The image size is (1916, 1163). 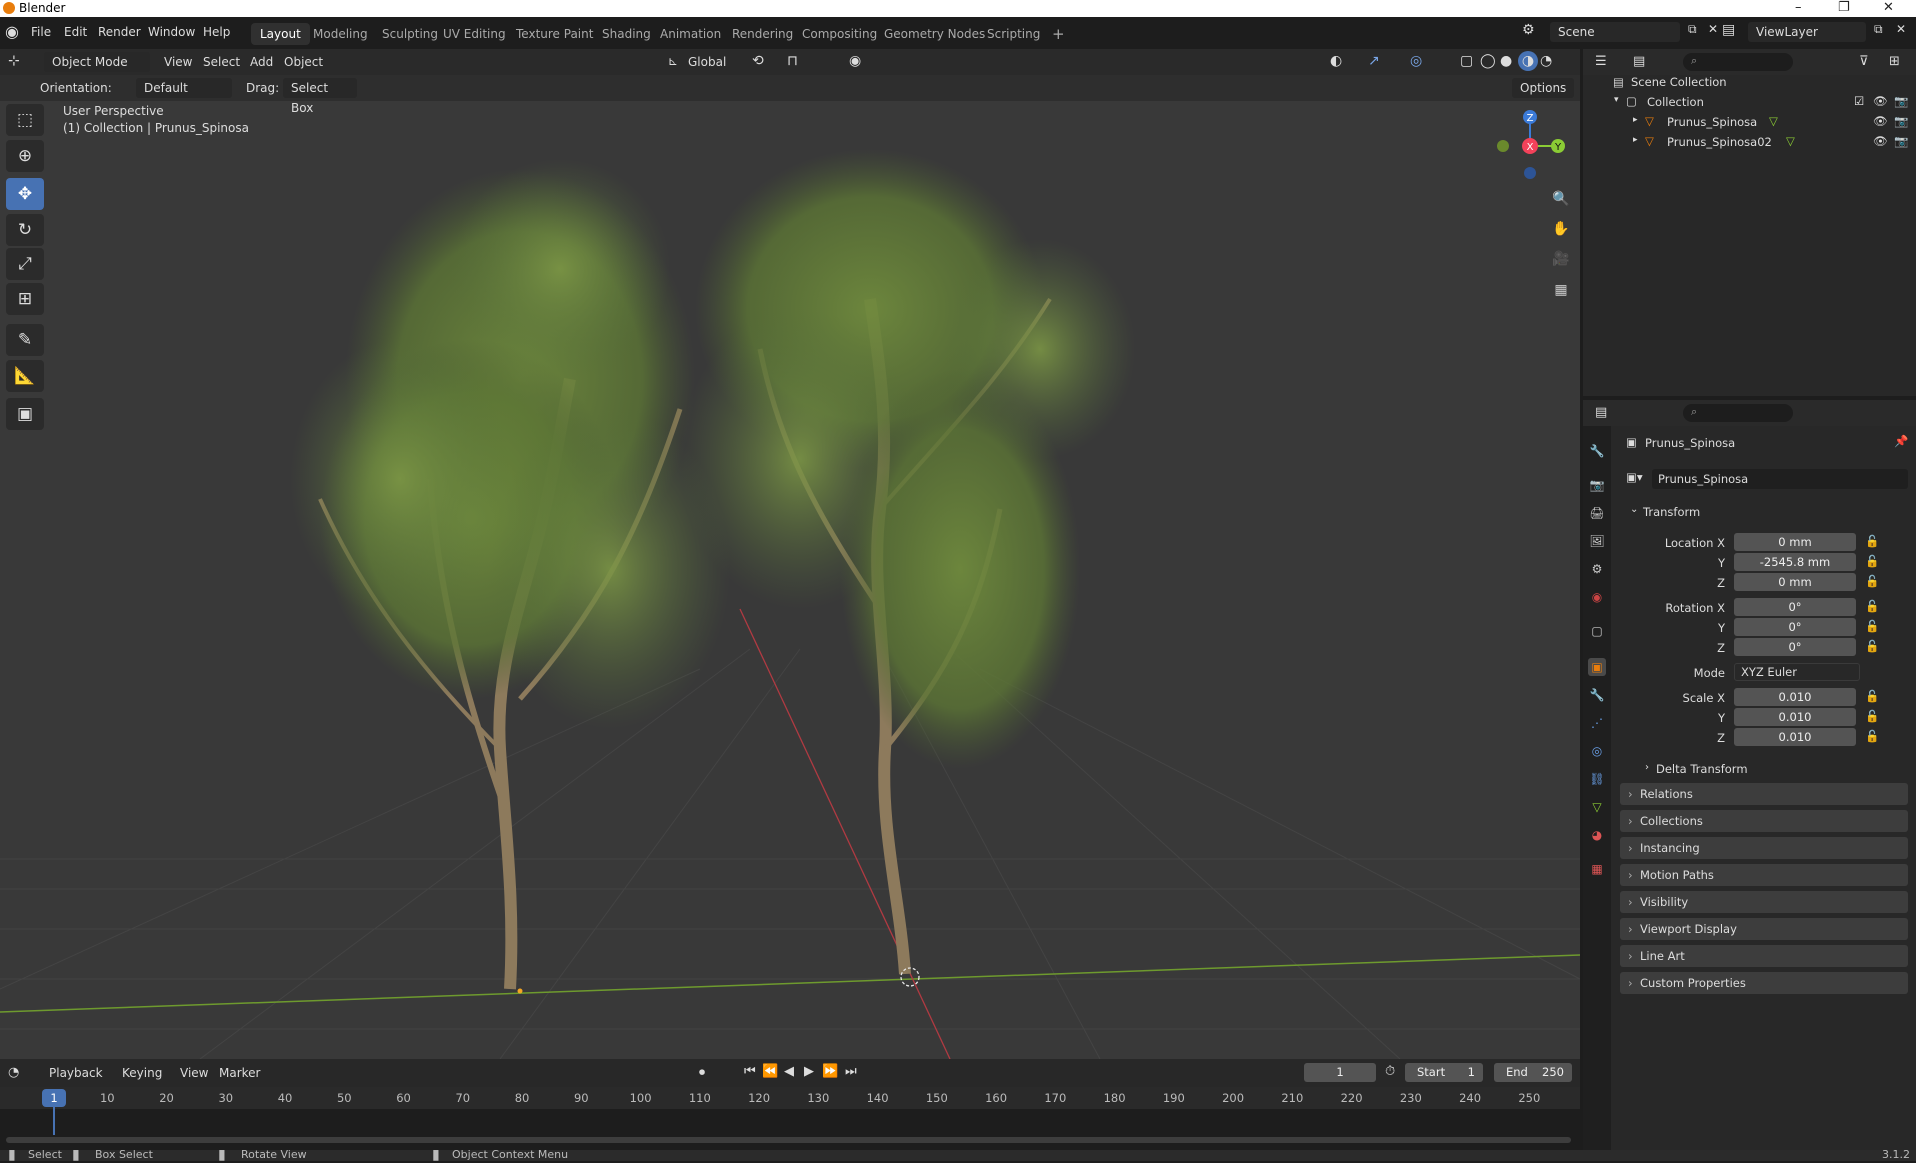 I want to click on rotate-tool: ↻, so click(x=25, y=230).